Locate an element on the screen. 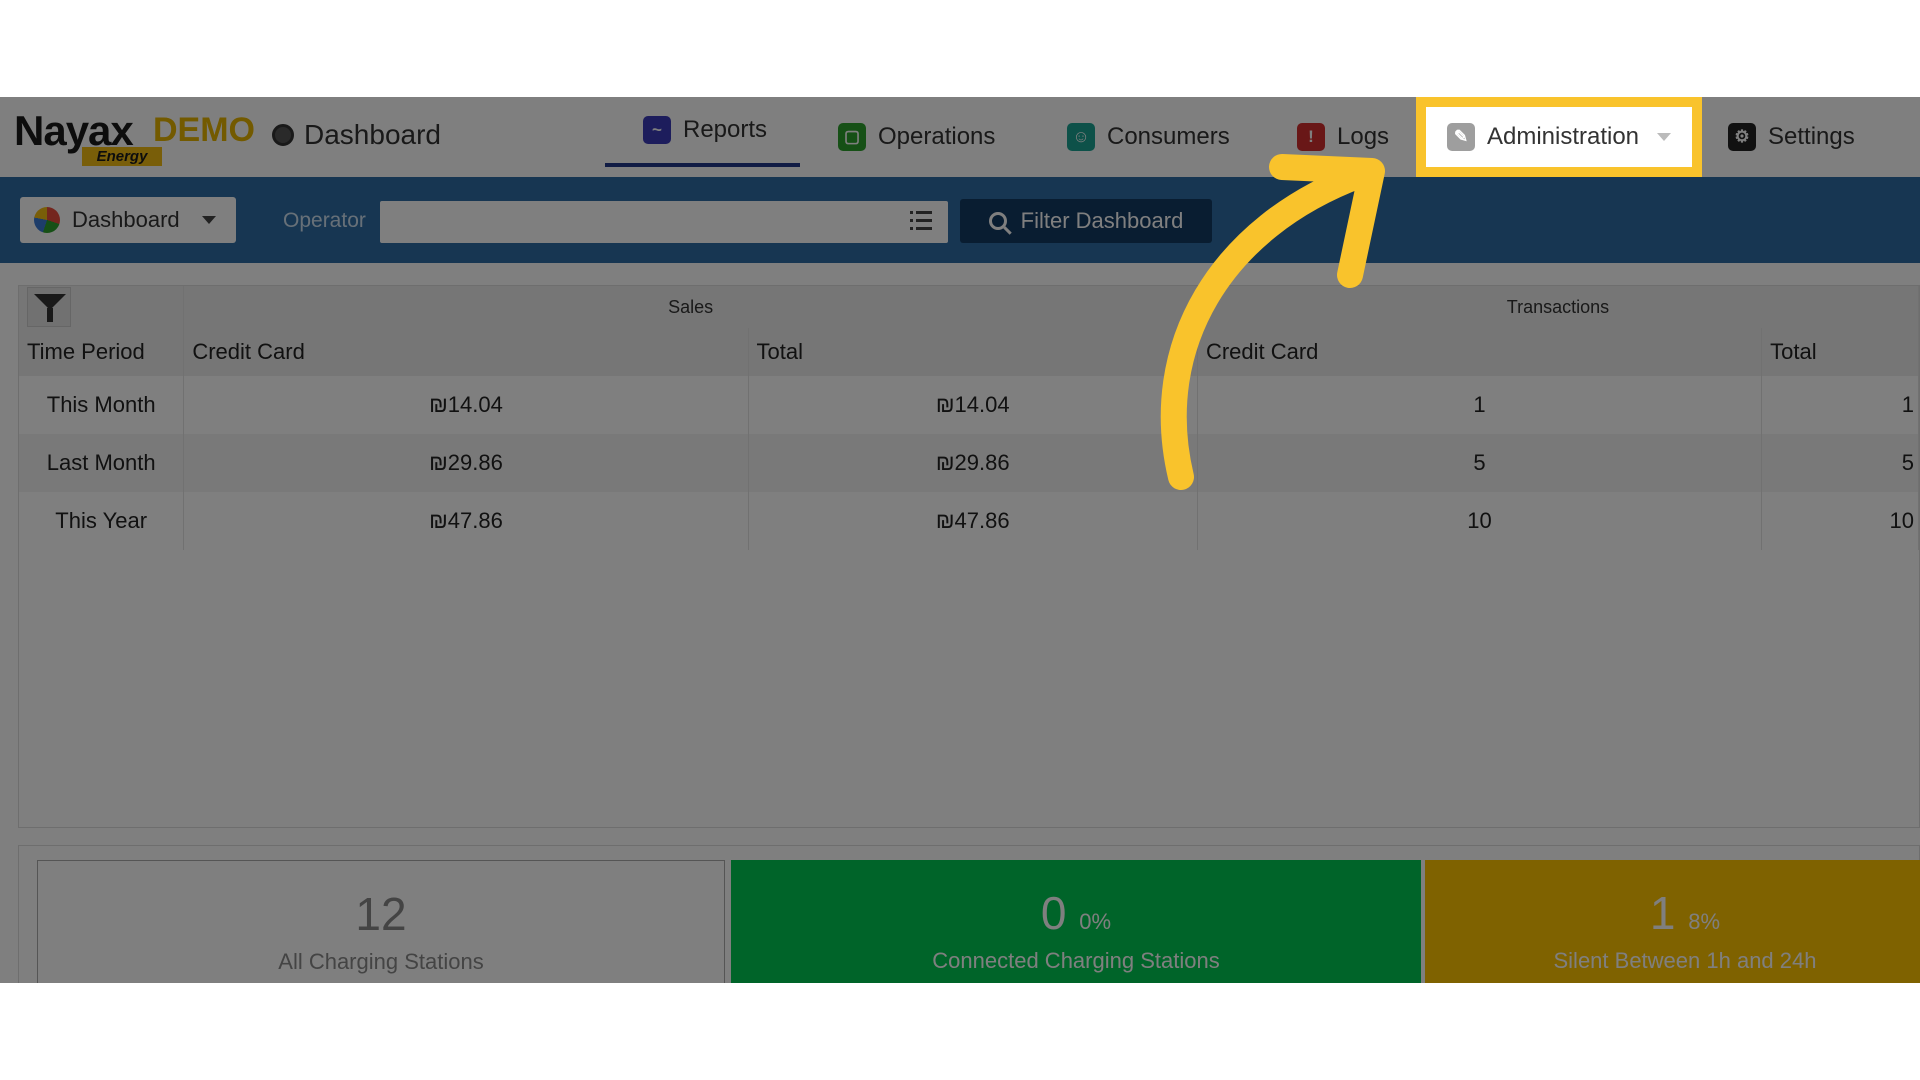 The height and width of the screenshot is (1080, 1920). all-stations-card: 12 All Charging Stations is located at coordinates (381, 921).